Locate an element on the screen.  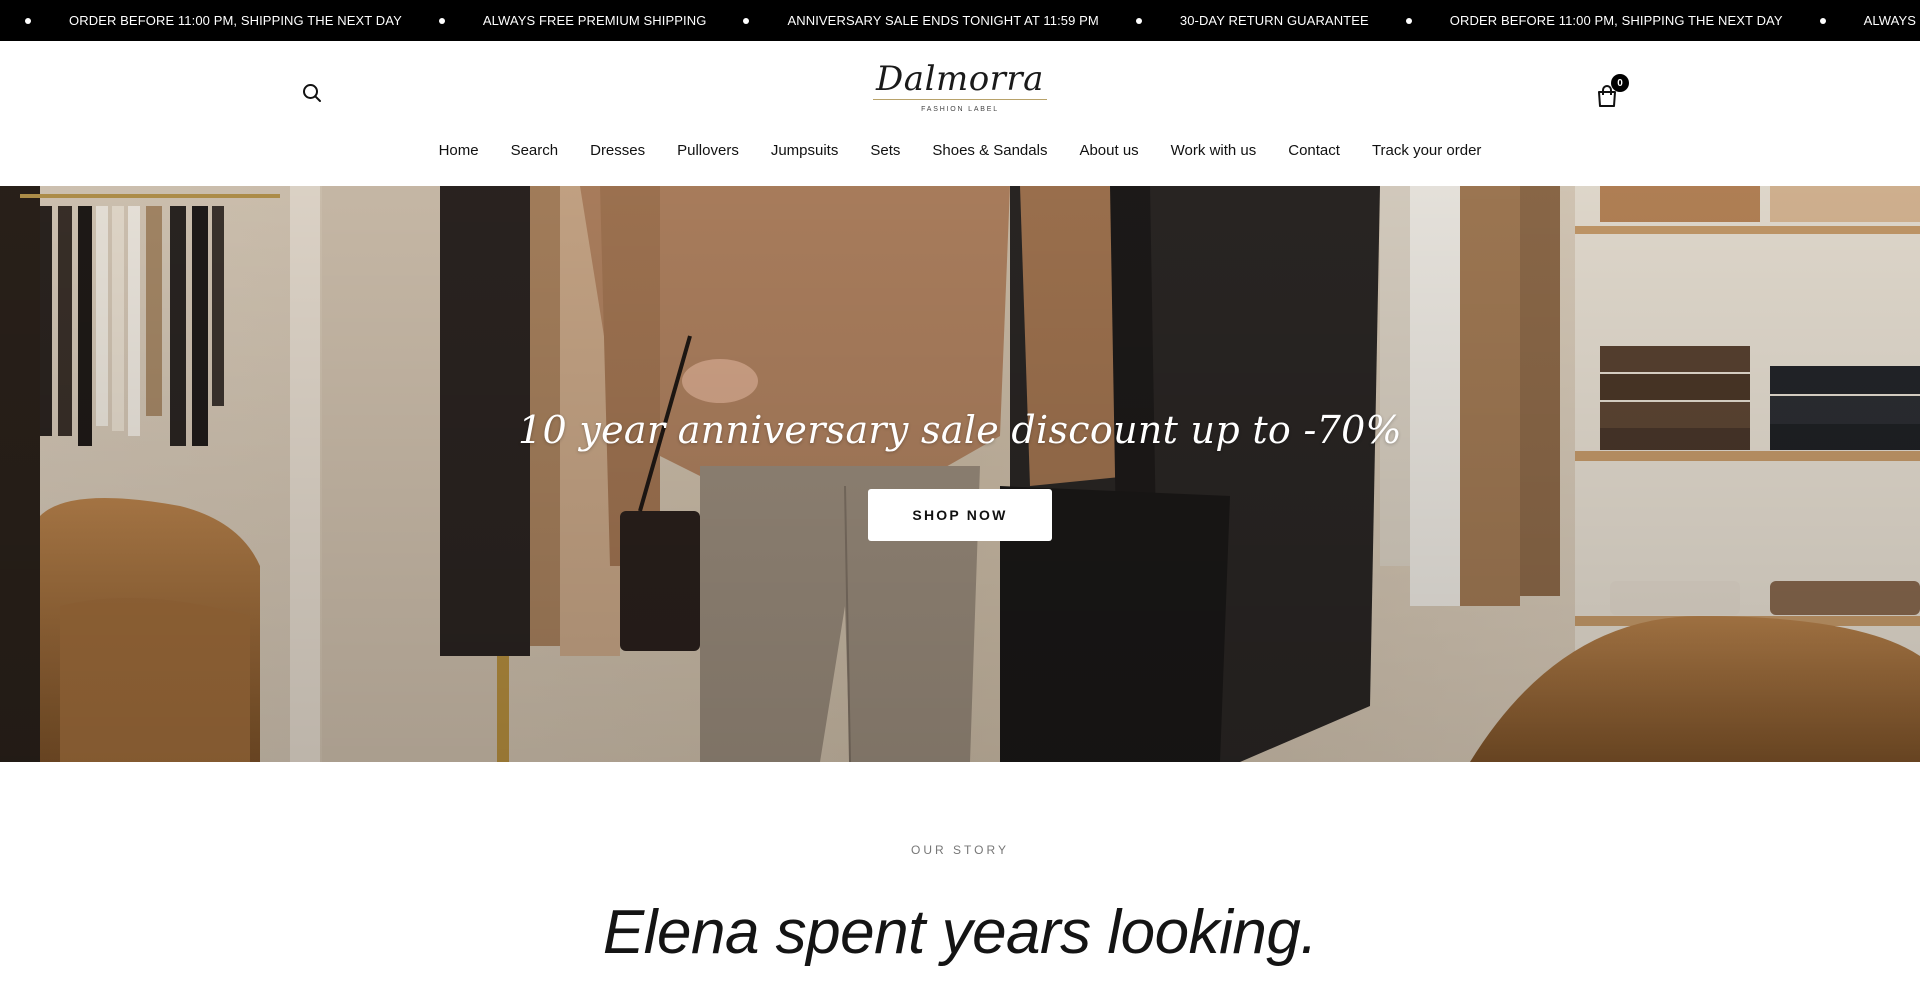
nav-item-pullovers: Pullovers is located at coordinates (708, 151).